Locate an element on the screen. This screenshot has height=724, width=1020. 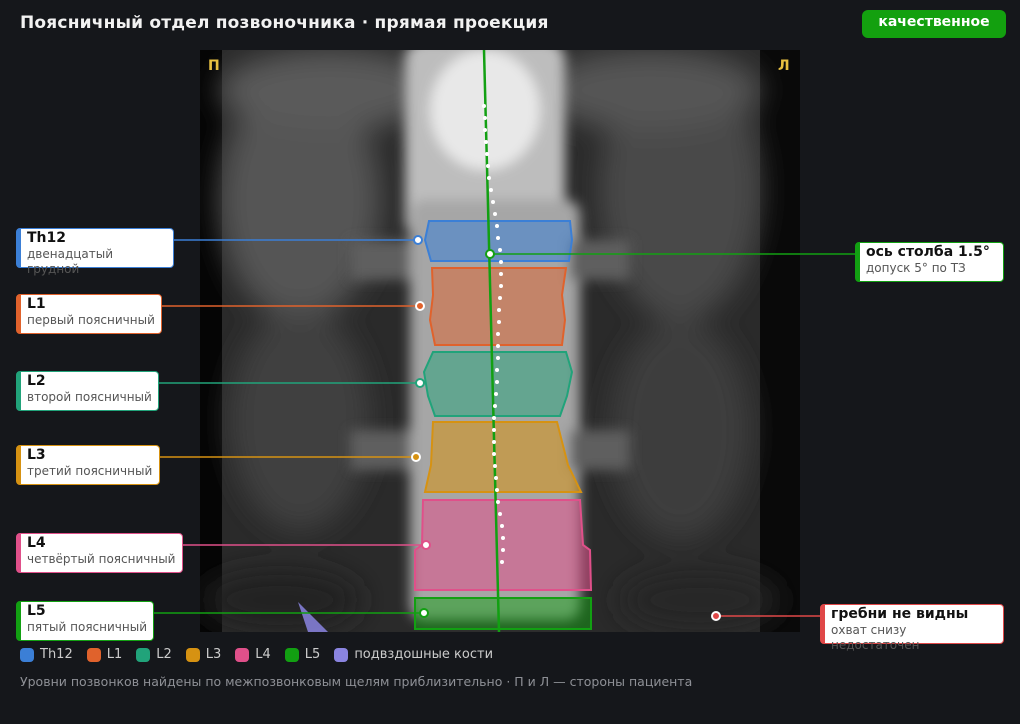
iliac-note-sub: охват снизу недостаточен is located at coordinates (875, 637).